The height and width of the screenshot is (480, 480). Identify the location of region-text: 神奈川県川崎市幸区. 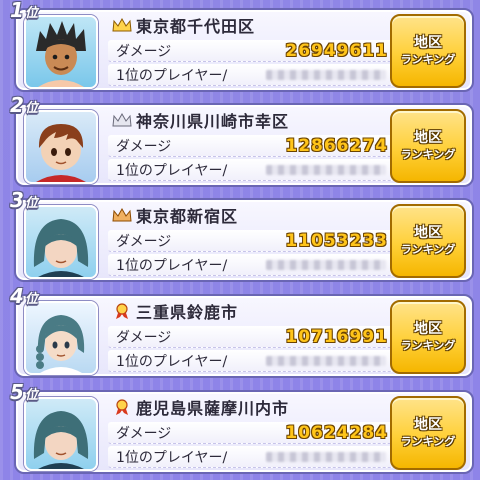
(213, 121).